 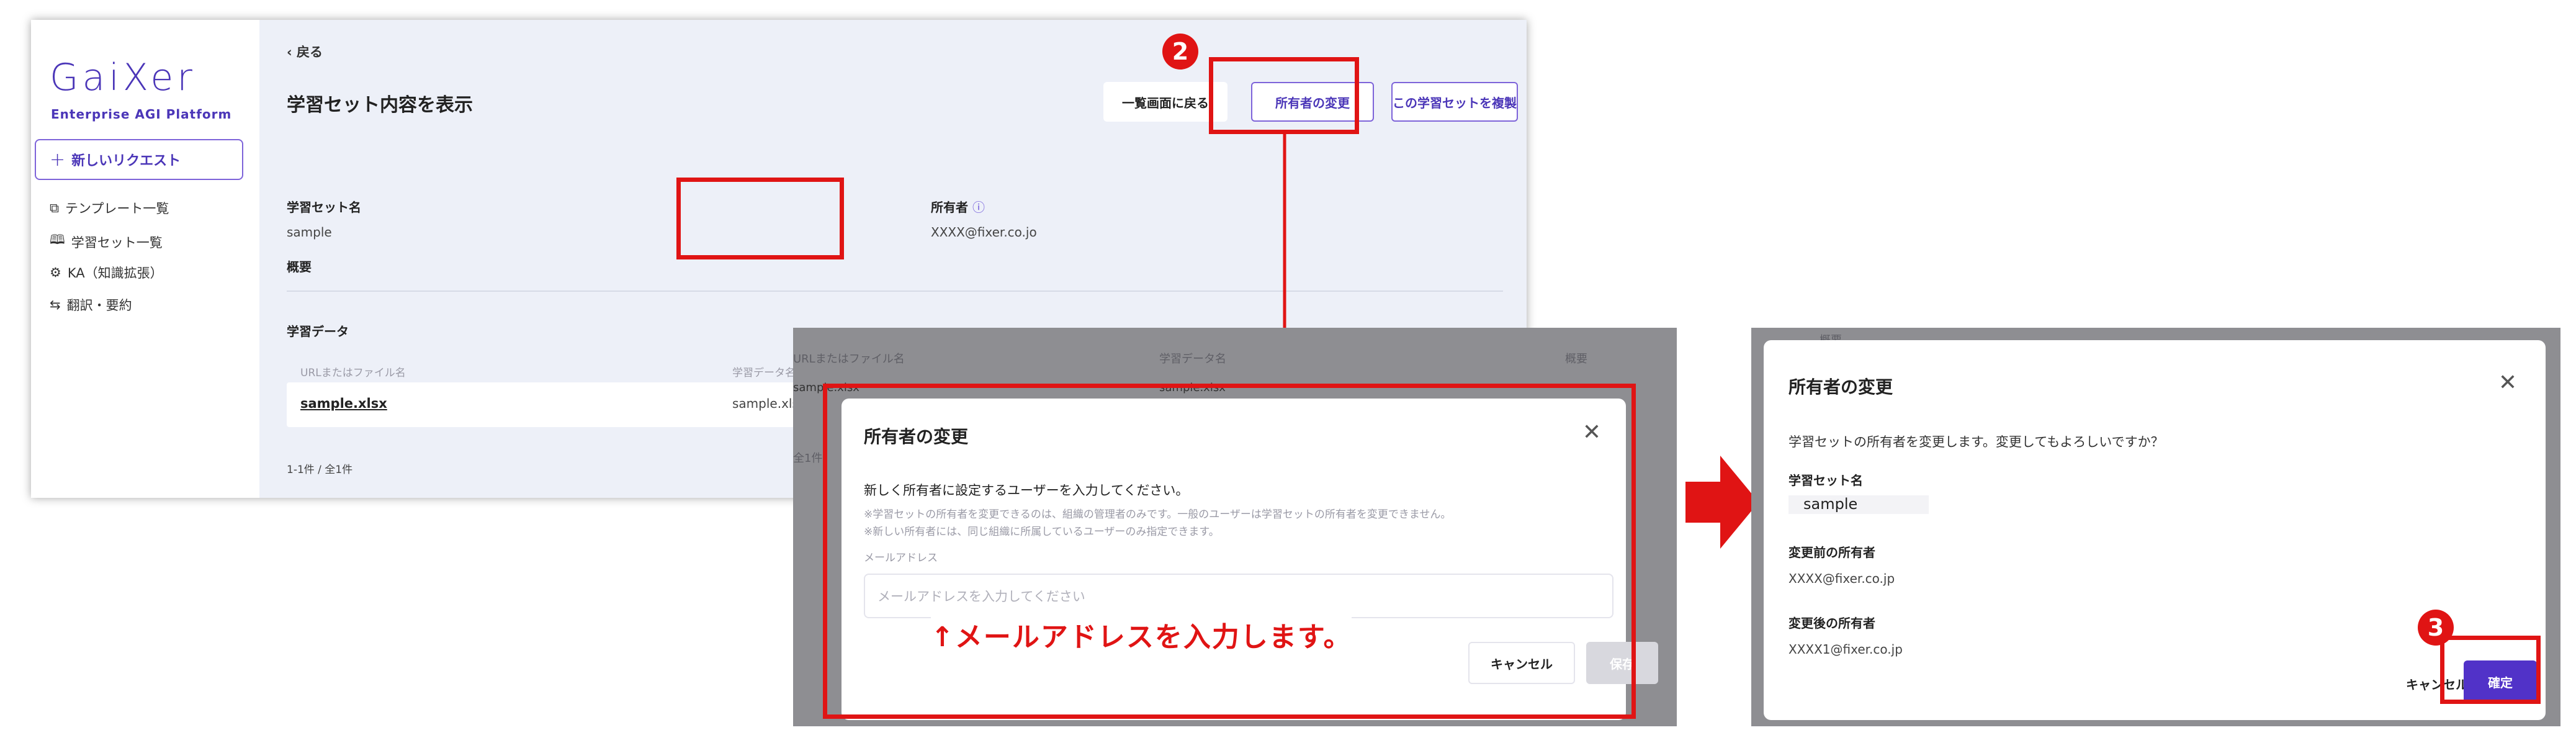 What do you see at coordinates (99, 305) in the screenshot?
I see `sidebar-item-label: 翻訳・要約` at bounding box center [99, 305].